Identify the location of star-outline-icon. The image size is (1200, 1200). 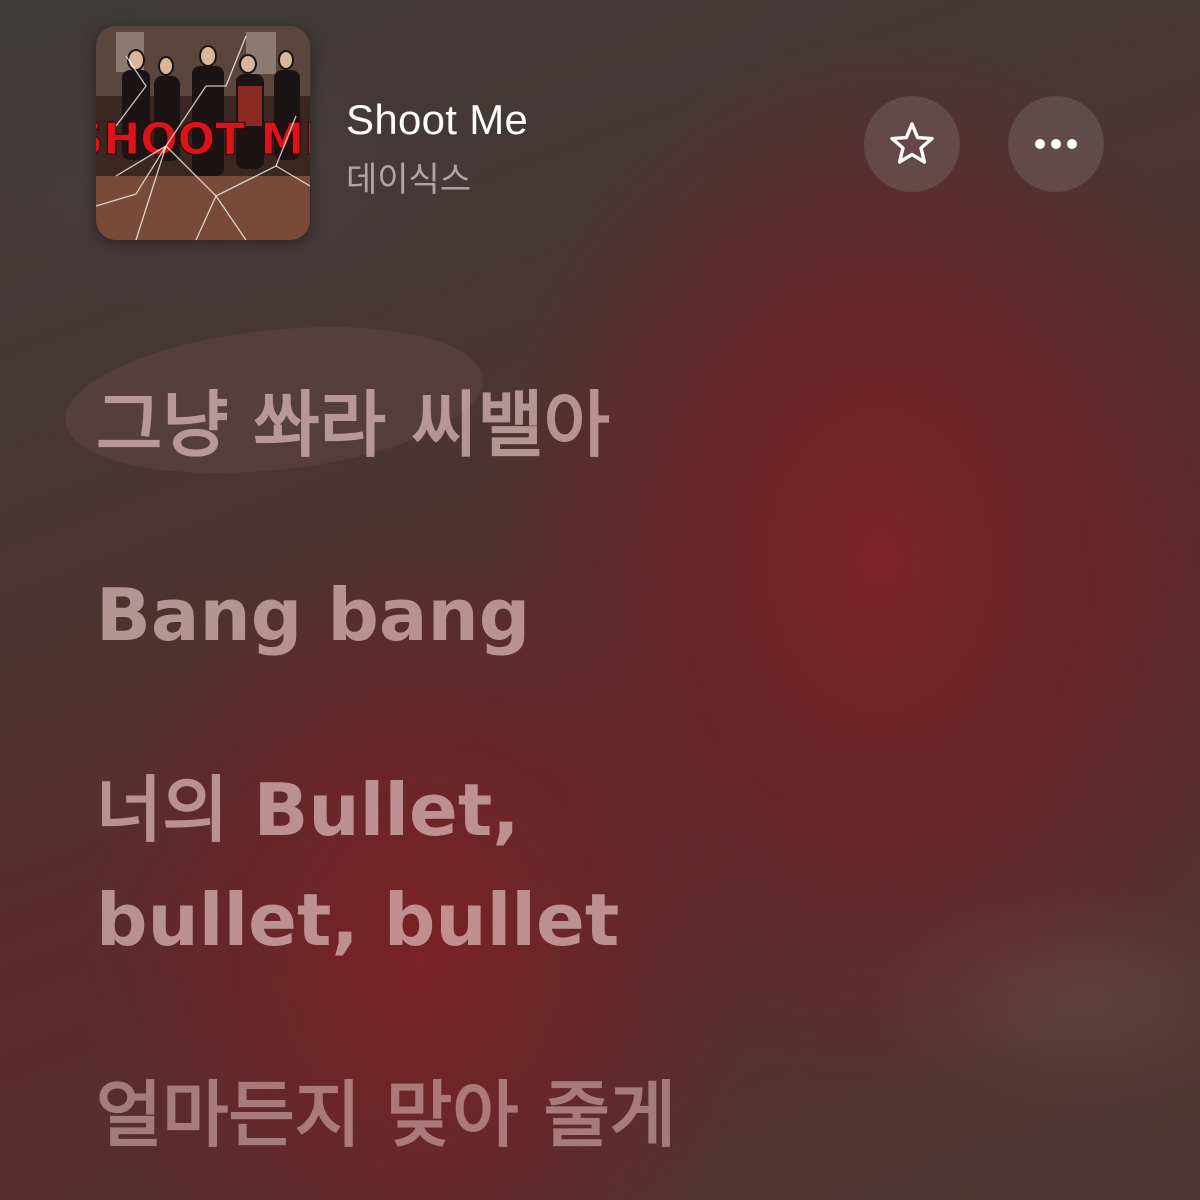
(912, 143).